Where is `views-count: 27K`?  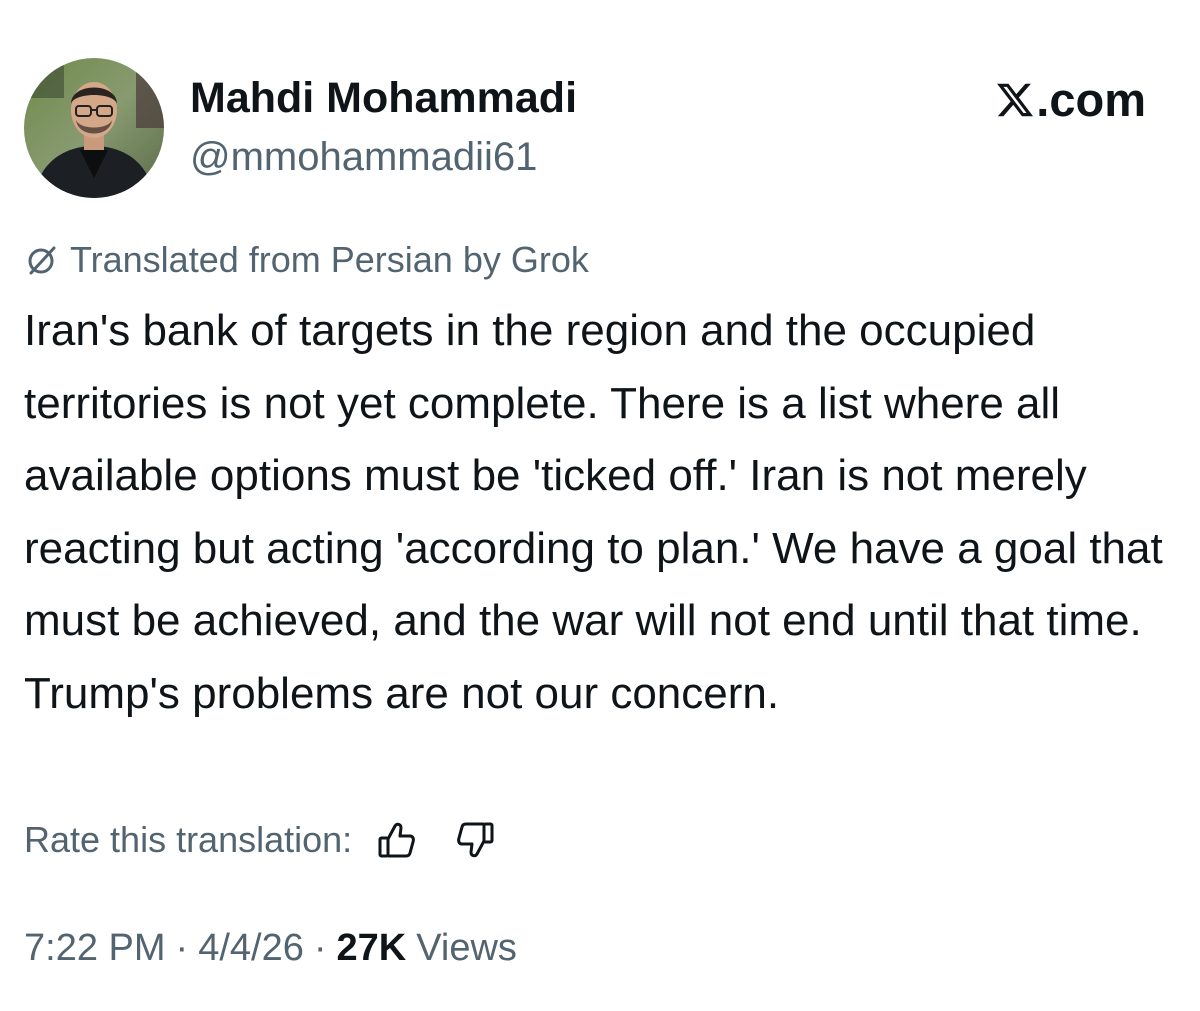 views-count: 27K is located at coordinates (372, 948).